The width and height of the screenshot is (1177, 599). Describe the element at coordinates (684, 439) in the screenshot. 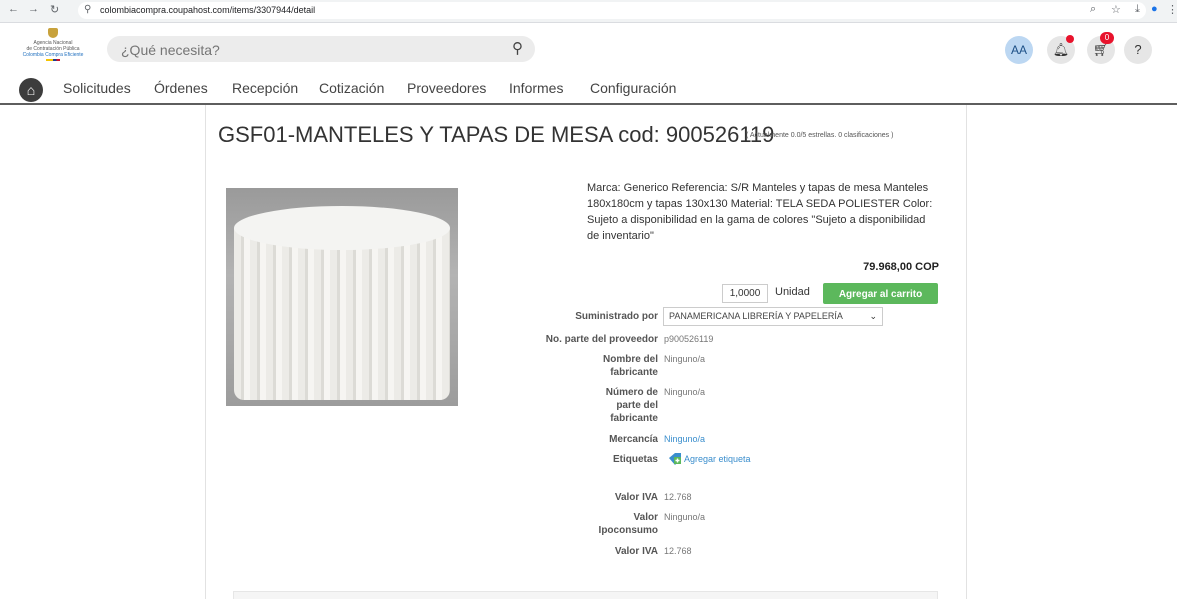

I see `commodity-link: Ninguno/a` at that location.